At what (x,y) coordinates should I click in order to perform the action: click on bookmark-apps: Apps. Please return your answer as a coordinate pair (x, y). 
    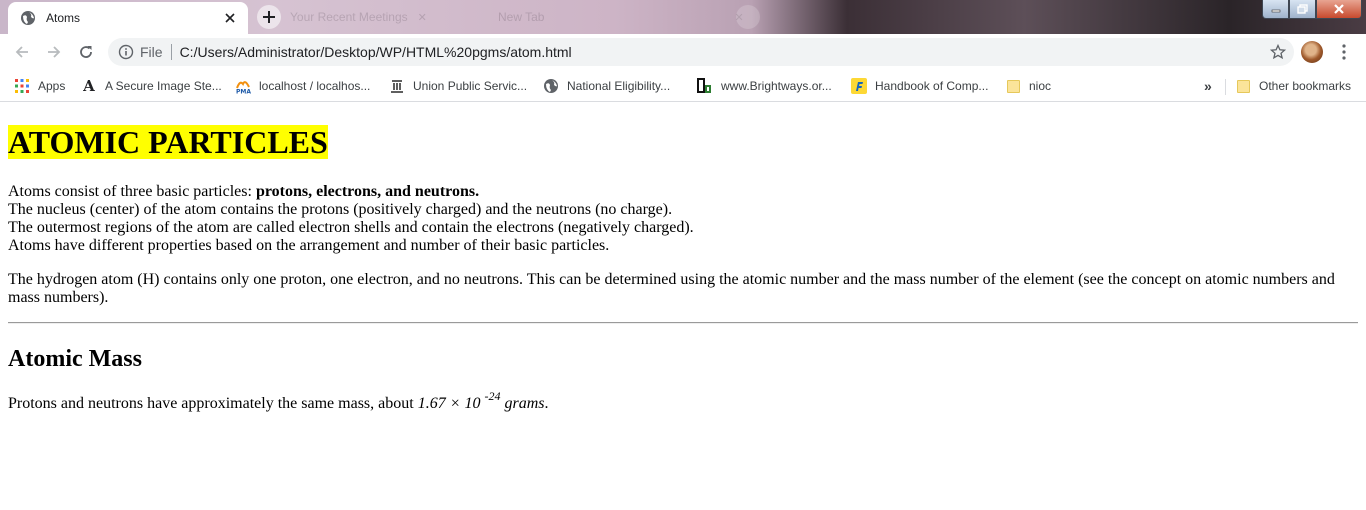
    Looking at the image, I should click on (39, 86).